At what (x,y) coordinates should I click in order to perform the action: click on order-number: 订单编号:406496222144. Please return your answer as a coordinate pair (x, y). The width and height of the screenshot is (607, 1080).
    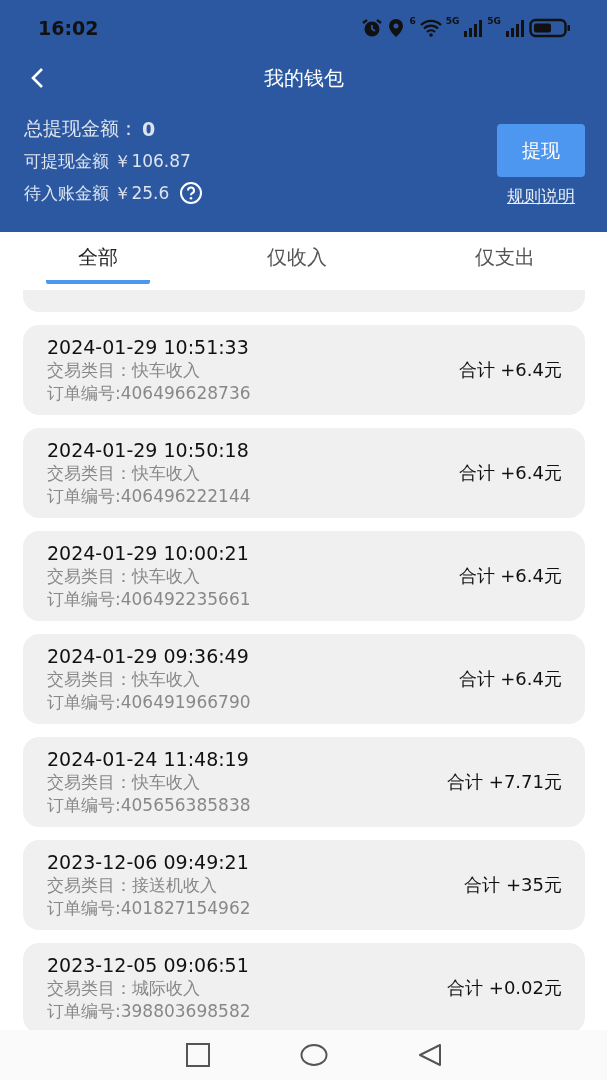
    Looking at the image, I should click on (149, 496).